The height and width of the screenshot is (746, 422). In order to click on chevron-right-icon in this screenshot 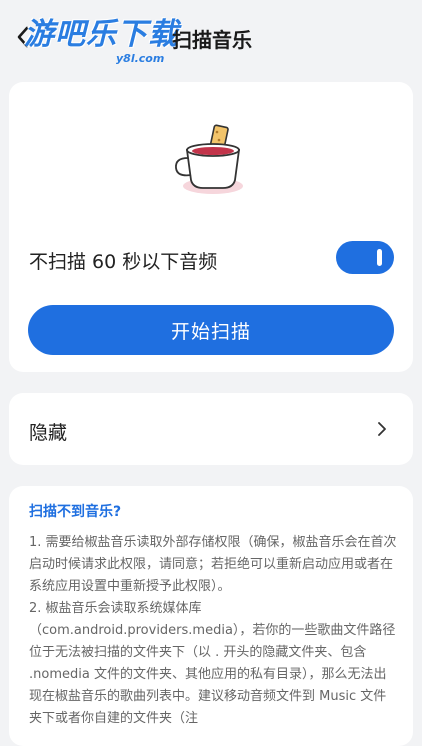, I will do `click(382, 429)`.